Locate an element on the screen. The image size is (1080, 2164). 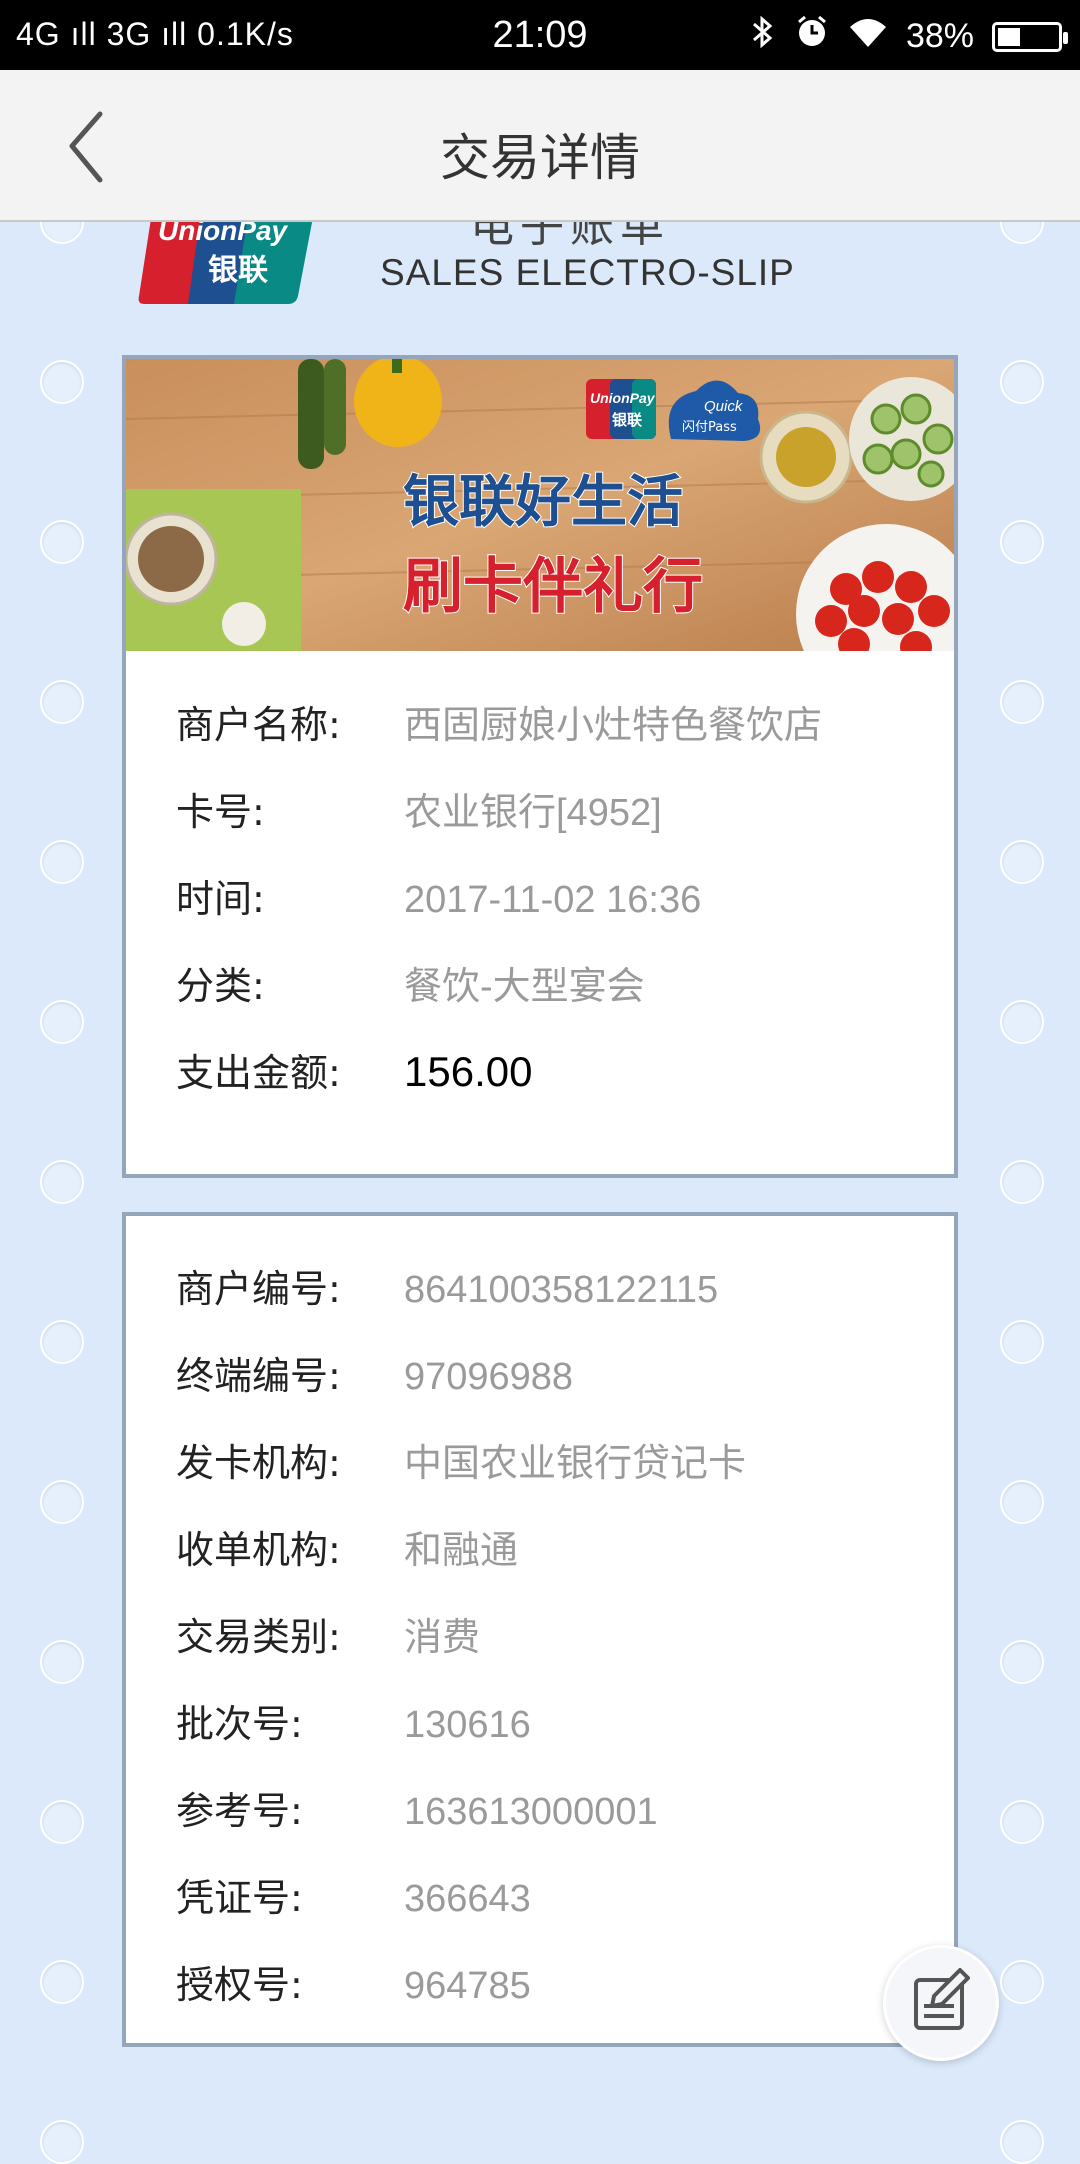
summary-row: 商户名称: 西固厨娘小灶特色餐饮店 is located at coordinates (499, 721).